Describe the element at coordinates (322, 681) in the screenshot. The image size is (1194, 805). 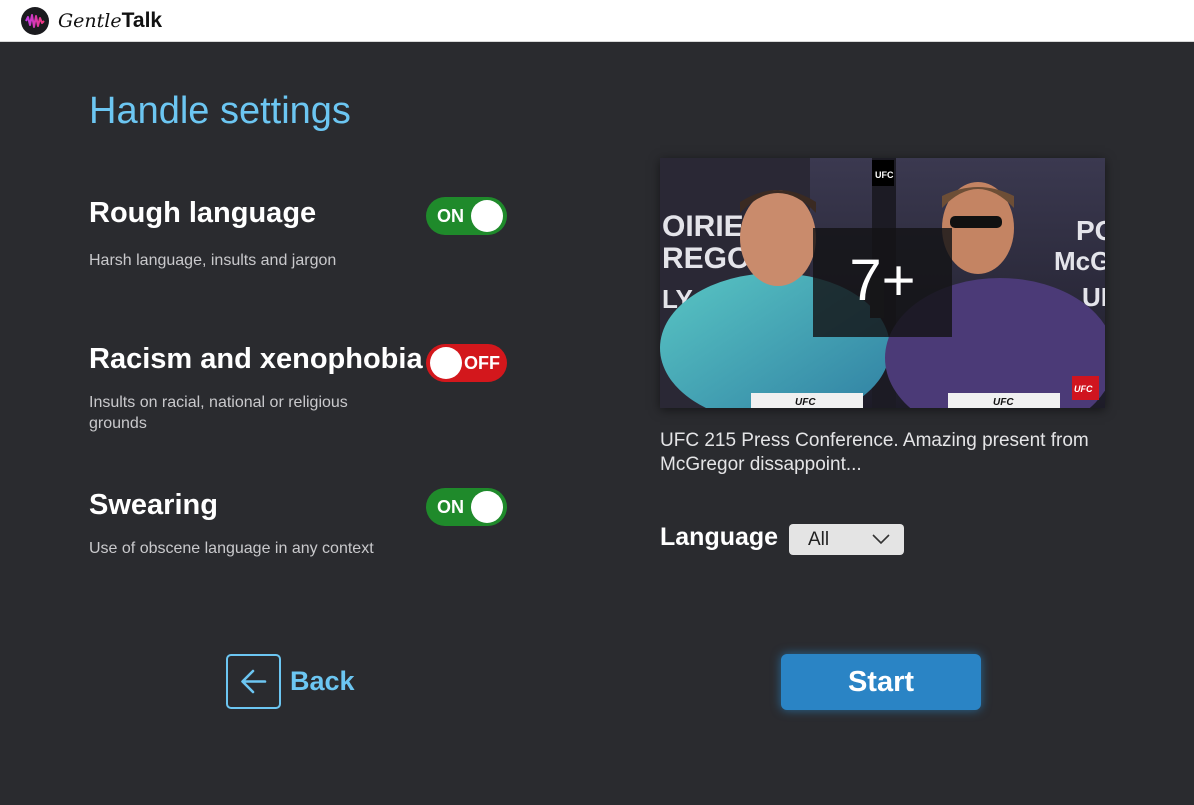
I see `back-button-label: Back` at that location.